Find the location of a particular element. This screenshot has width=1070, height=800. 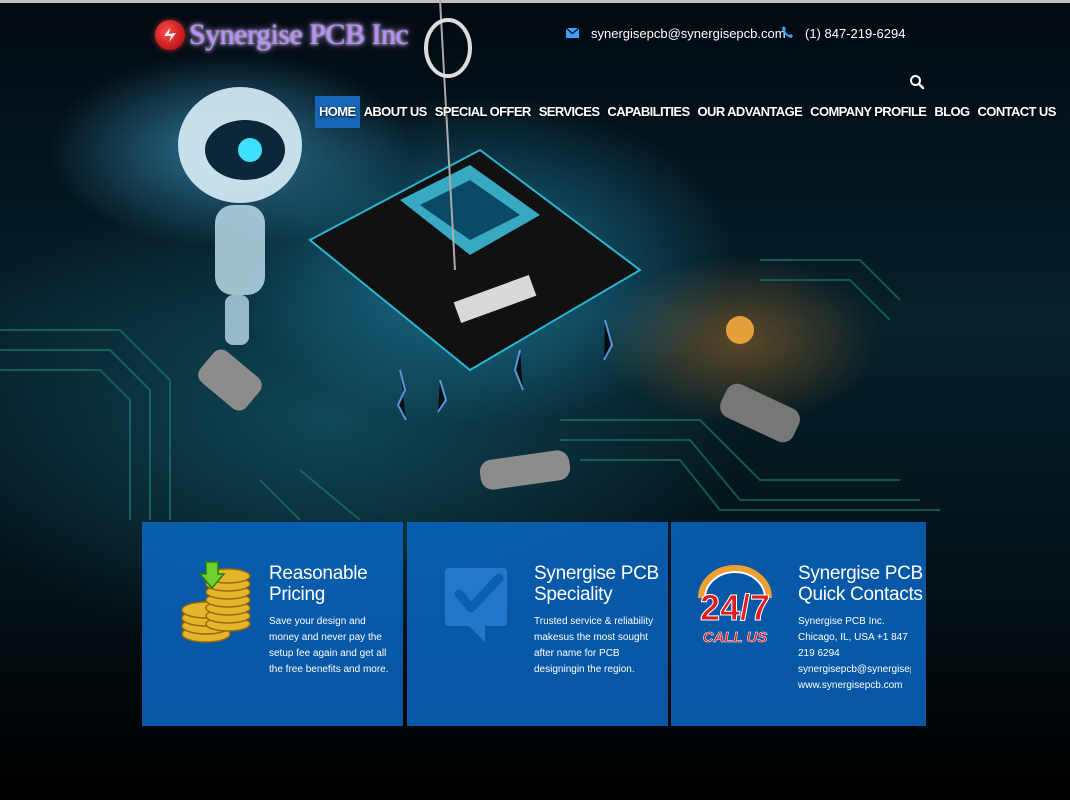

nav-special-offer: SPECIAL OFFER is located at coordinates (483, 112).